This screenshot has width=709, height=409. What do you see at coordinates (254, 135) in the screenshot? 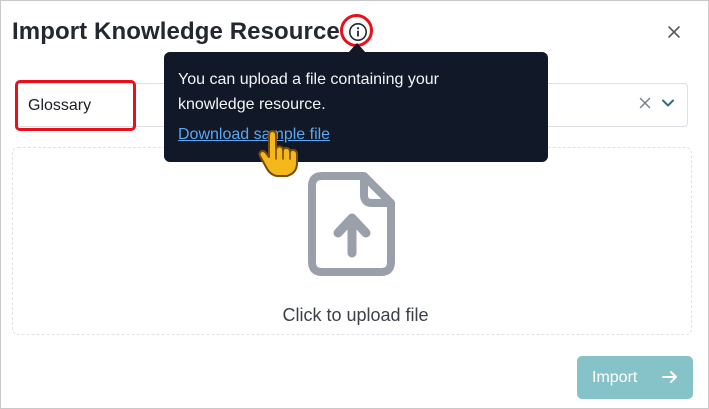
I see `download-sample-link: Download sample file` at bounding box center [254, 135].